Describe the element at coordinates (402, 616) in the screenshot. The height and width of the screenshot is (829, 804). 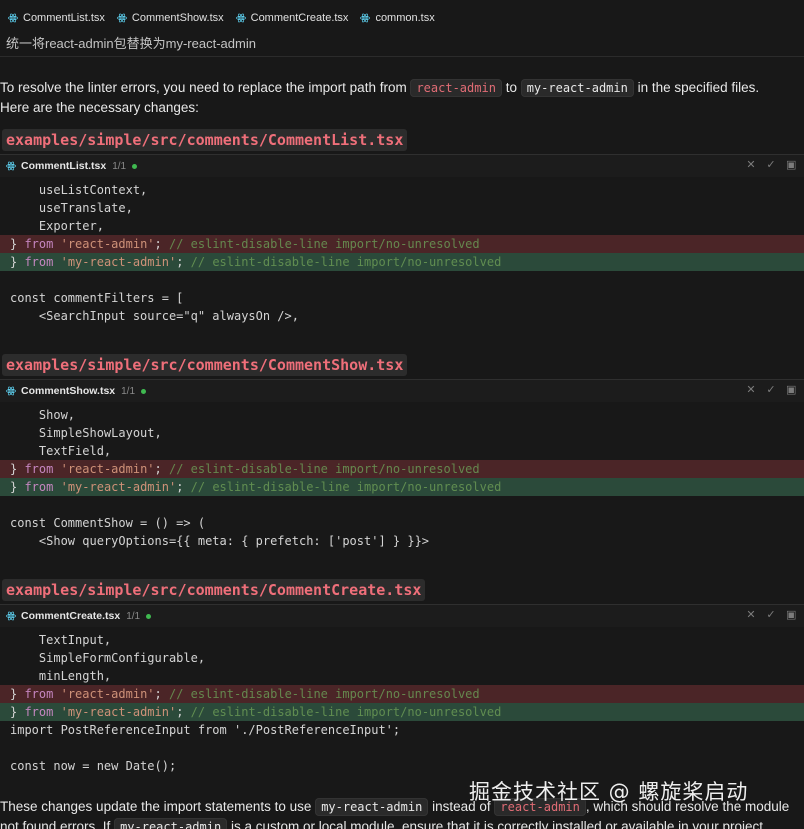
I see `code-block-header: CommentCreate.tsx 1/1 ✕ ✓ ▣` at that location.